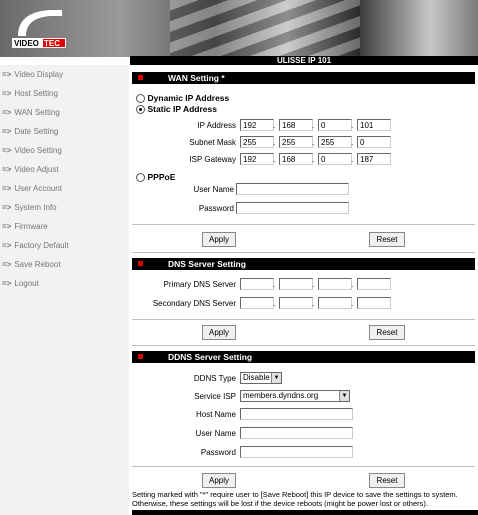  Describe the element at coordinates (216, 208) in the screenshot. I see `pppoe-password-label: Password` at that location.